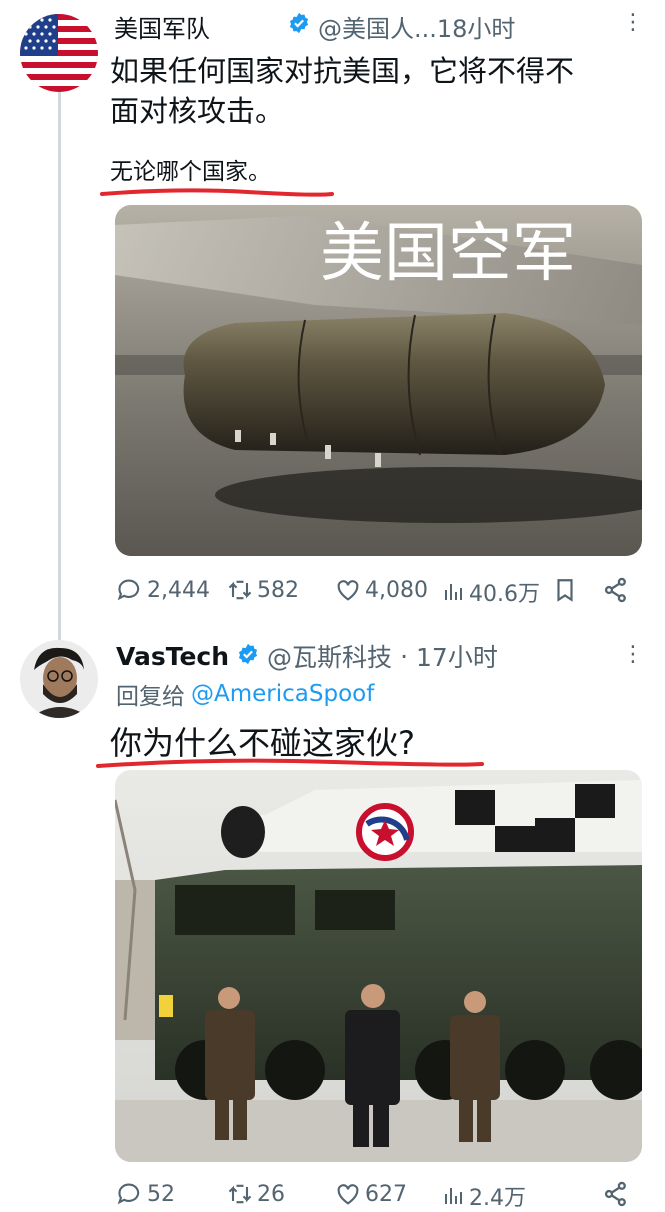  What do you see at coordinates (329, 656) in the screenshot?
I see `tweet2-handle: @瓦斯科技` at bounding box center [329, 656].